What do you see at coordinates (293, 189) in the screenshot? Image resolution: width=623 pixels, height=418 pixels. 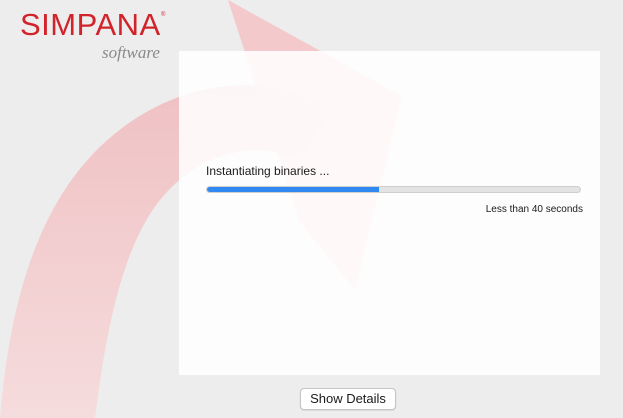 I see `progress-bar-fill` at bounding box center [293, 189].